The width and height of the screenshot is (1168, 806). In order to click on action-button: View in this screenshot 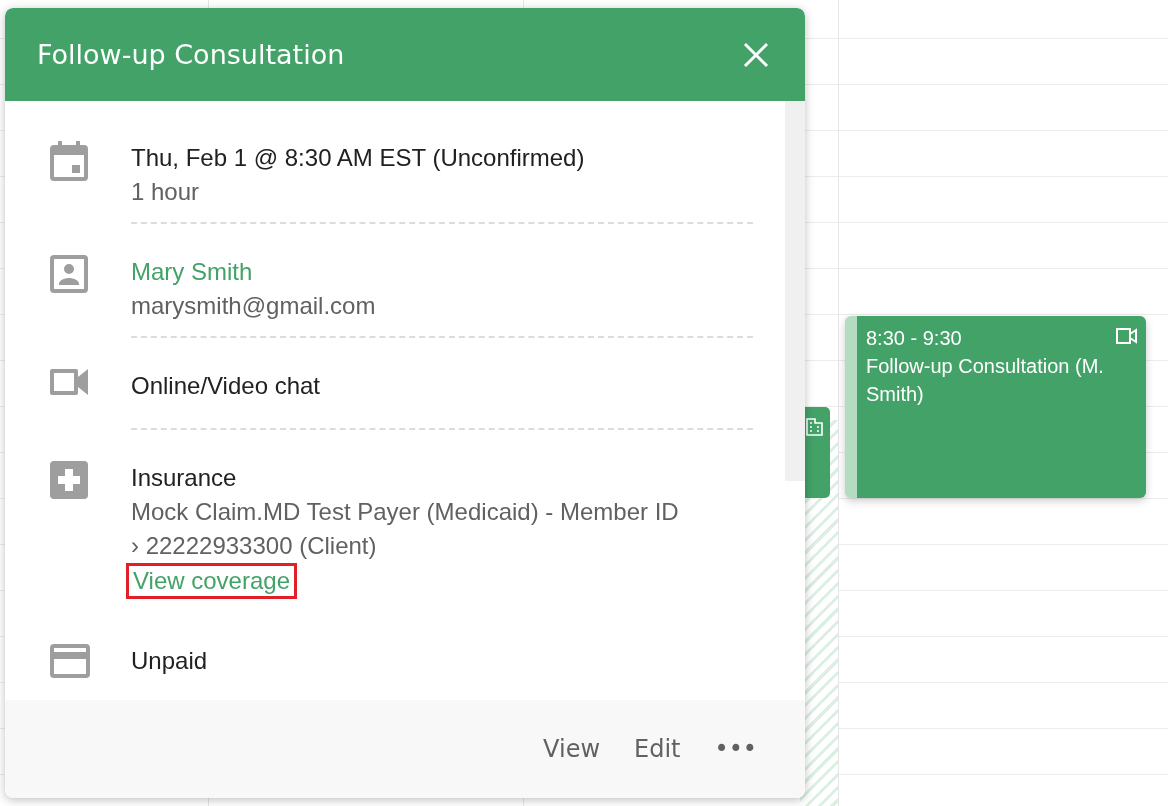, I will do `click(572, 749)`.